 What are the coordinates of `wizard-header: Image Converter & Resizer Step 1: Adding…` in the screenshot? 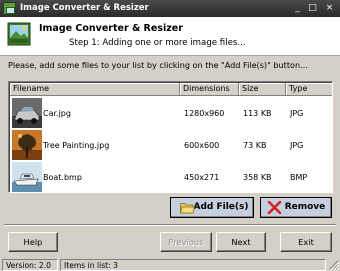 It's located at (170, 36).